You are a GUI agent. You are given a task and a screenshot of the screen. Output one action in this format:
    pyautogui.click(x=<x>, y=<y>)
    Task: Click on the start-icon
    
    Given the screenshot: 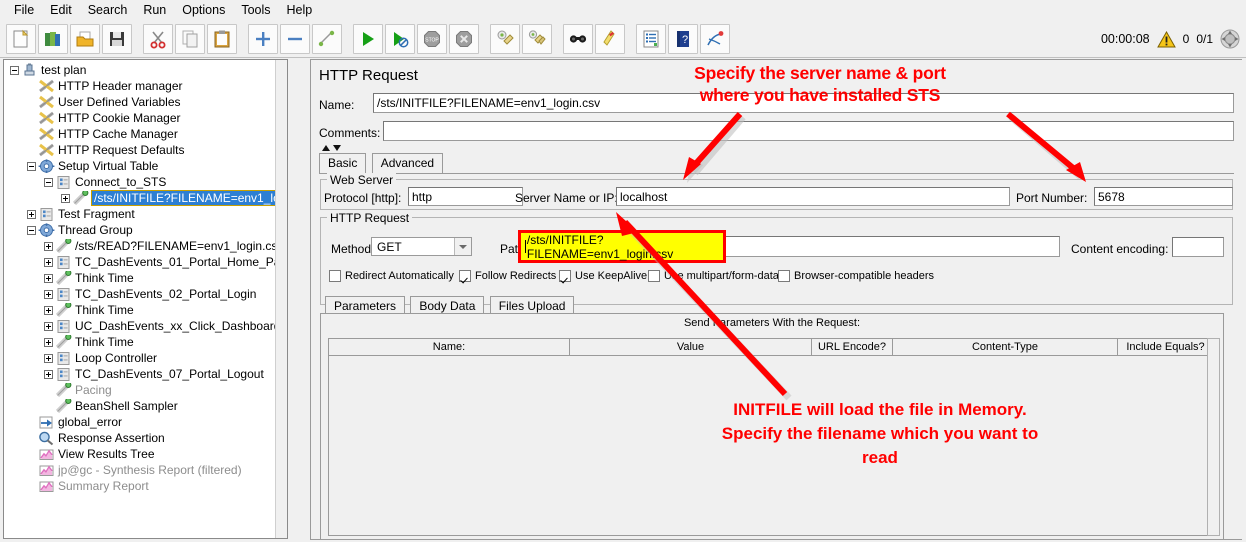 What is the action you would take?
    pyautogui.click(x=368, y=38)
    